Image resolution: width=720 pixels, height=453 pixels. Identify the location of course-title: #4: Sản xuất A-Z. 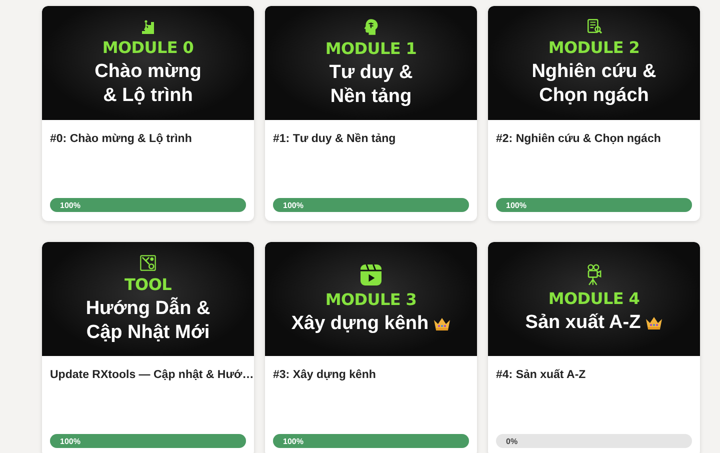
(541, 375).